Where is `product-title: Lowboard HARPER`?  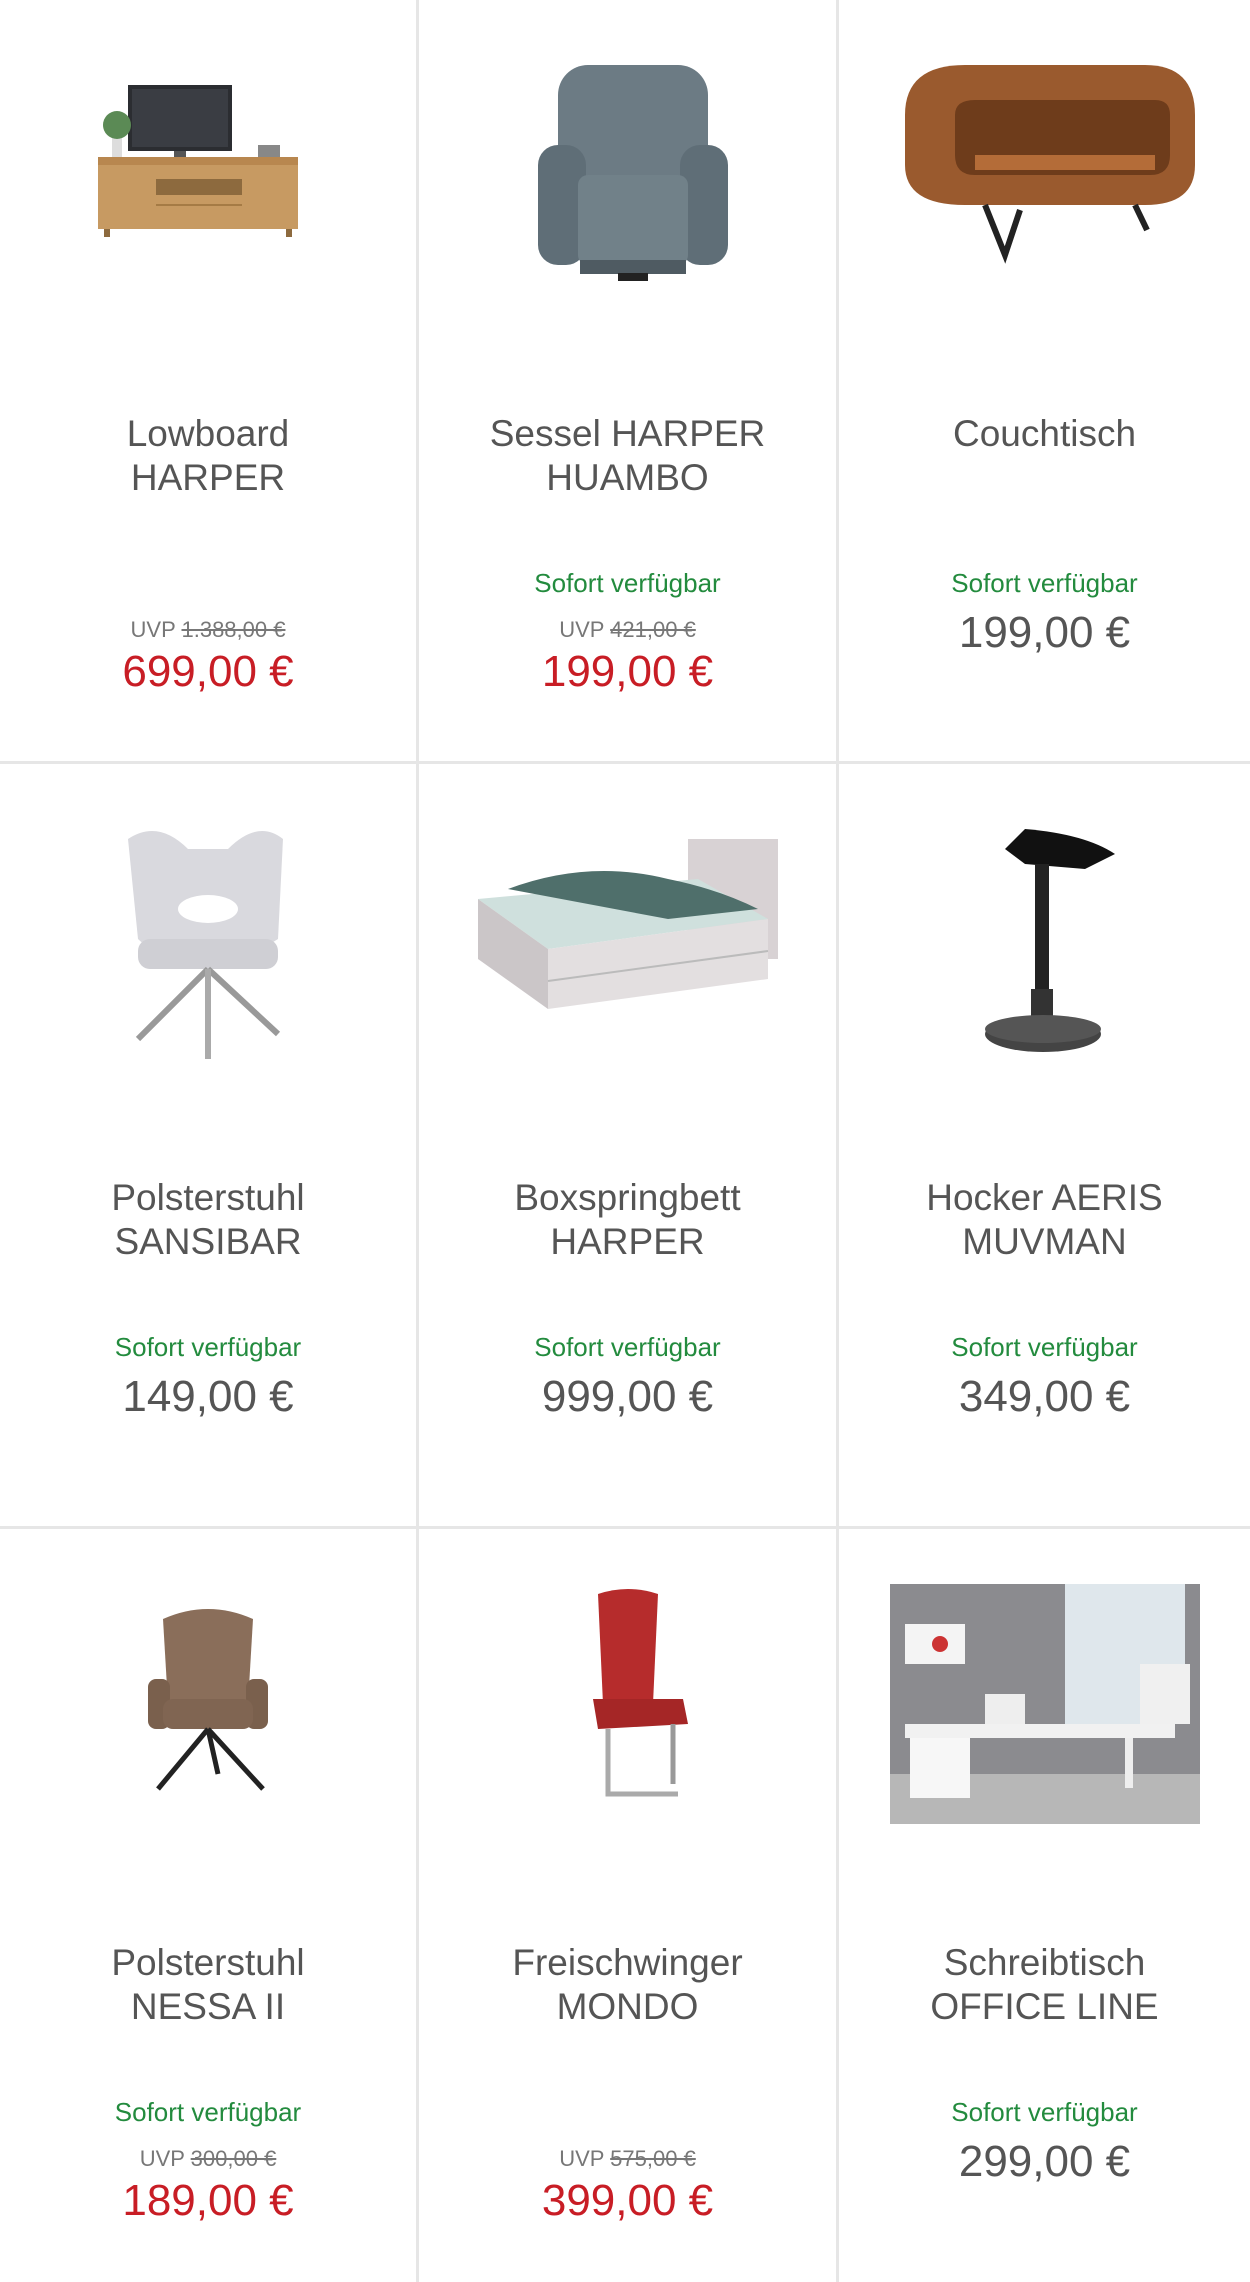 product-title: Lowboard HARPER is located at coordinates (208, 456).